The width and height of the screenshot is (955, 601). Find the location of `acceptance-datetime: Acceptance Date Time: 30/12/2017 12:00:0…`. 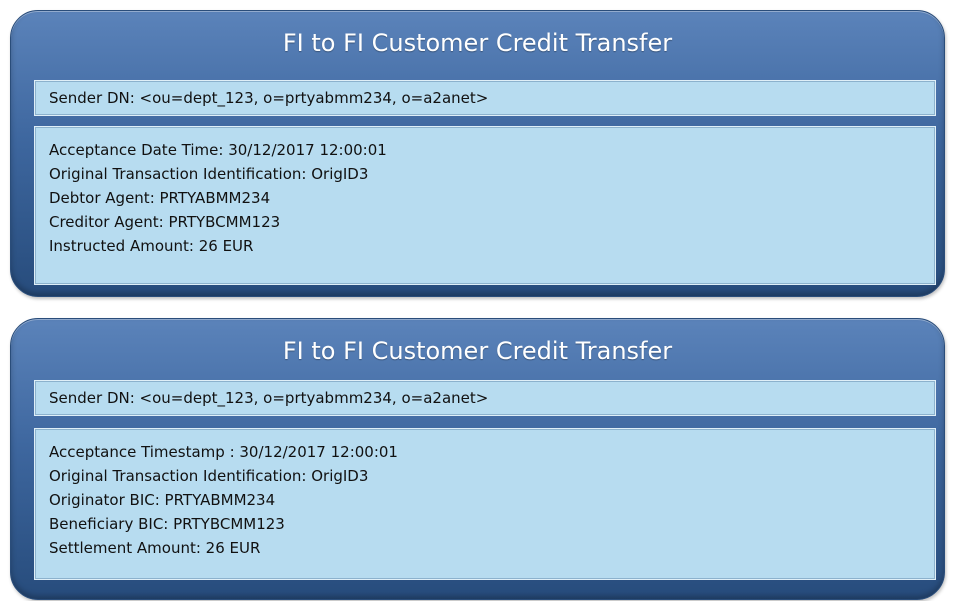

acceptance-datetime: Acceptance Date Time: 30/12/2017 12:00:0… is located at coordinates (218, 150).